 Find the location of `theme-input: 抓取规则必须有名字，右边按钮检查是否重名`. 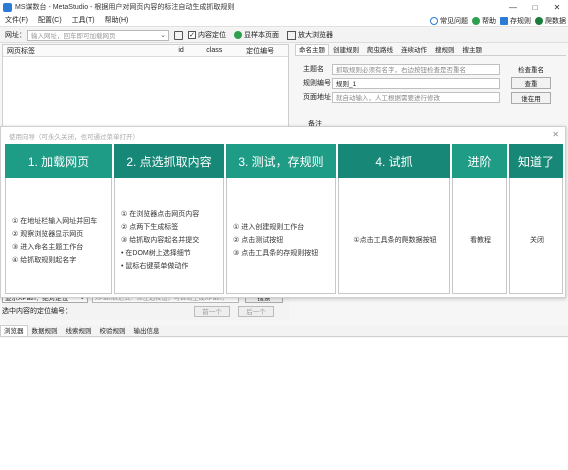

theme-input: 抓取规则必须有名字，右边按钮检查是否重名 is located at coordinates (416, 69).